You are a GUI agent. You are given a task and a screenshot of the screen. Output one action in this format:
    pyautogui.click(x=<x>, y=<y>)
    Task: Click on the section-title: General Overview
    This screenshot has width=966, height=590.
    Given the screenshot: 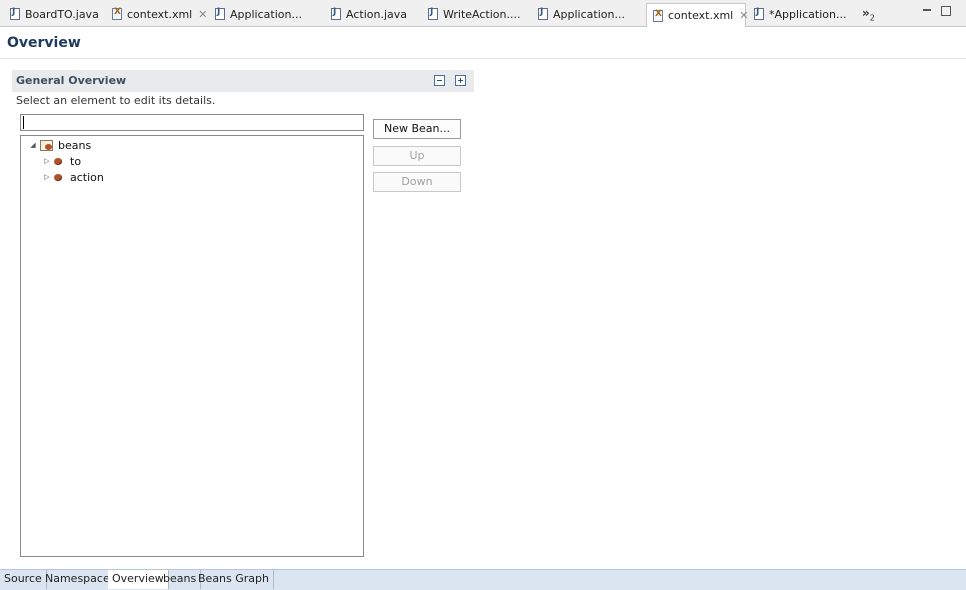 What is the action you would take?
    pyautogui.click(x=71, y=80)
    